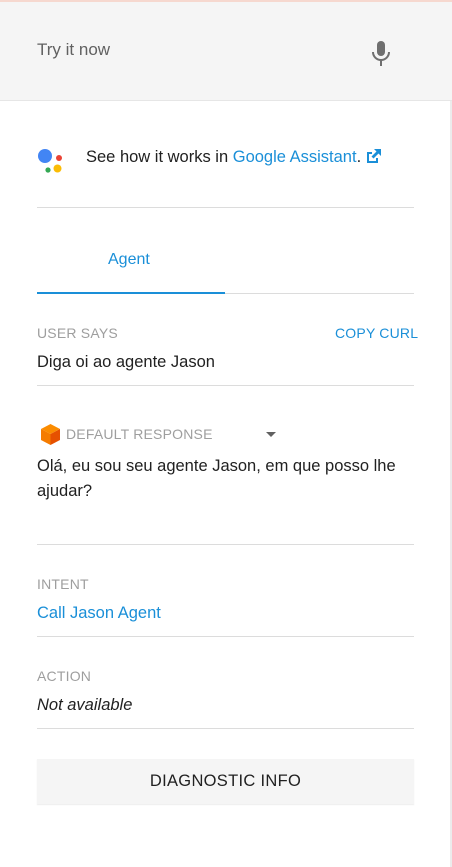  Describe the element at coordinates (131, 269) in the screenshot. I see `tab-agent: Agent` at that location.